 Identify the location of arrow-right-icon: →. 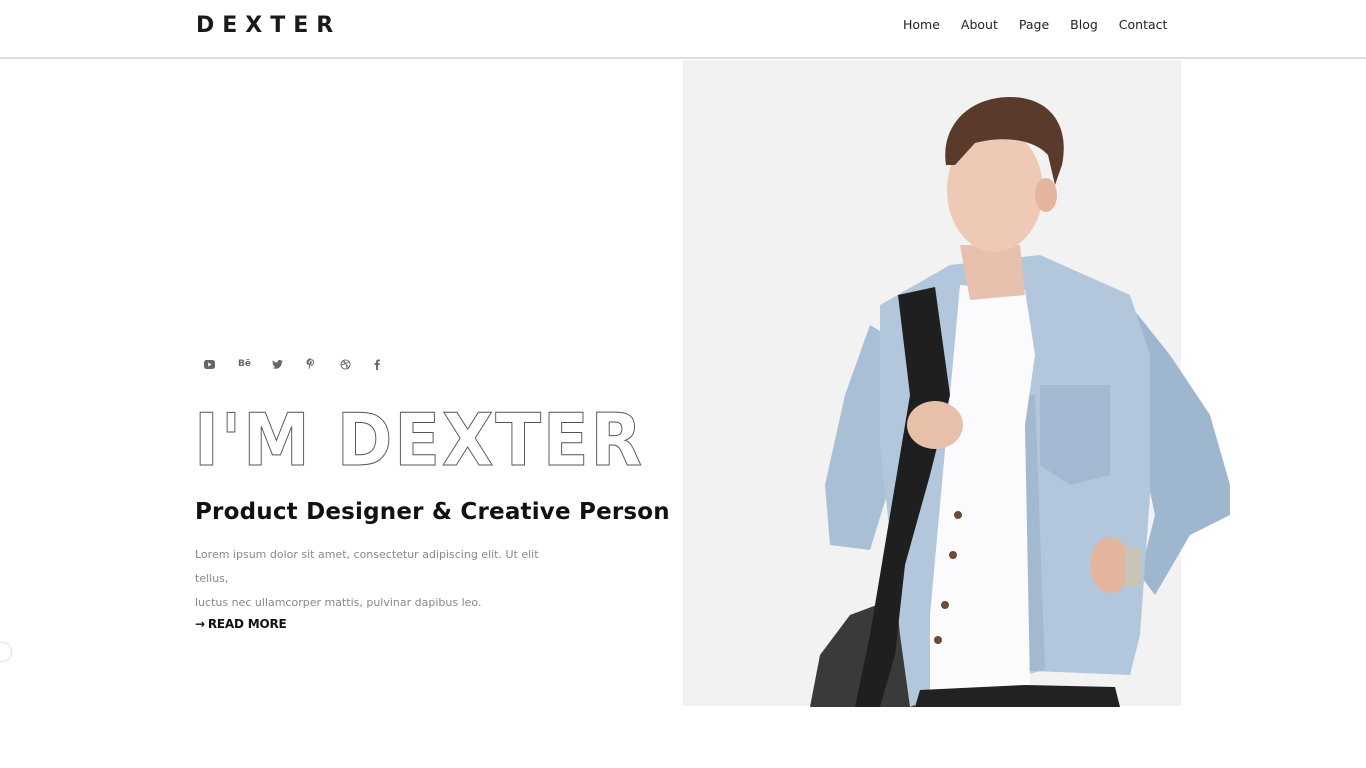
(200, 624).